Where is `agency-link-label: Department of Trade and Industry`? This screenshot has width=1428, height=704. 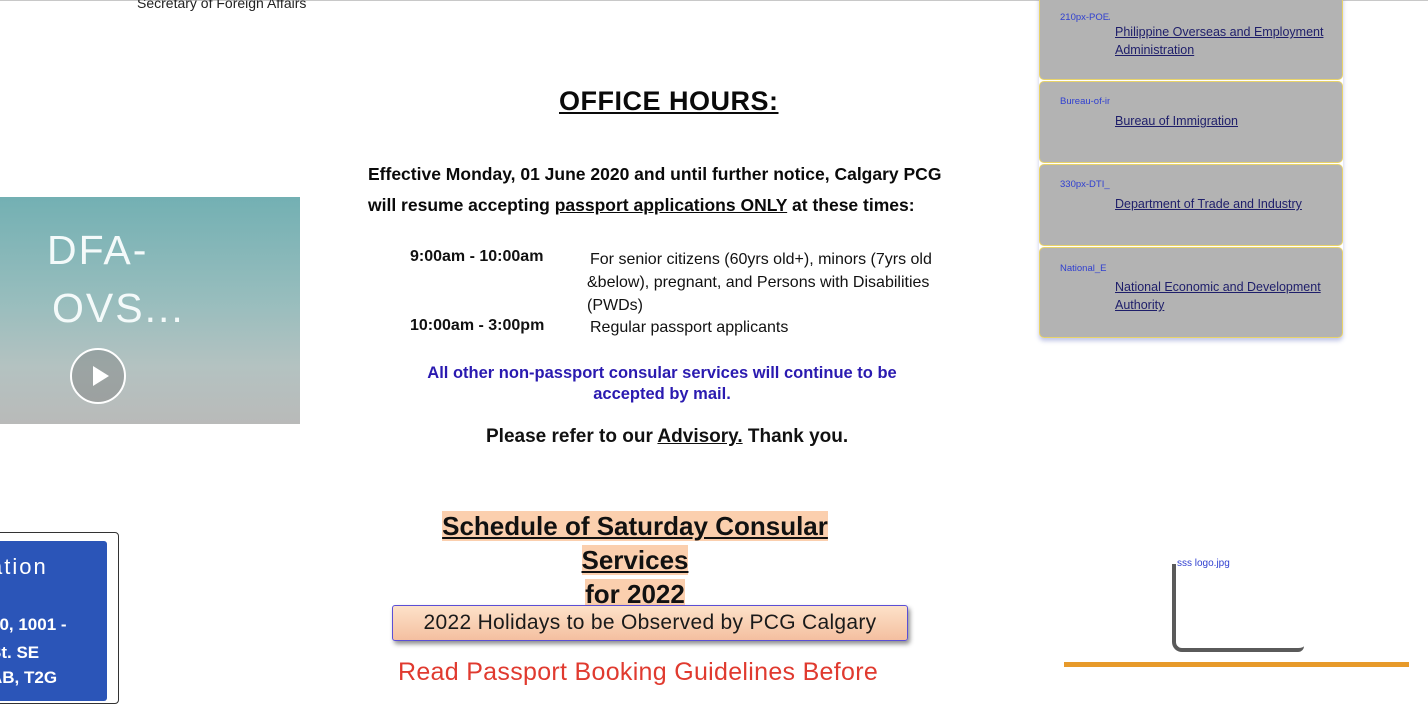 agency-link-label: Department of Trade and Industry is located at coordinates (1225, 204).